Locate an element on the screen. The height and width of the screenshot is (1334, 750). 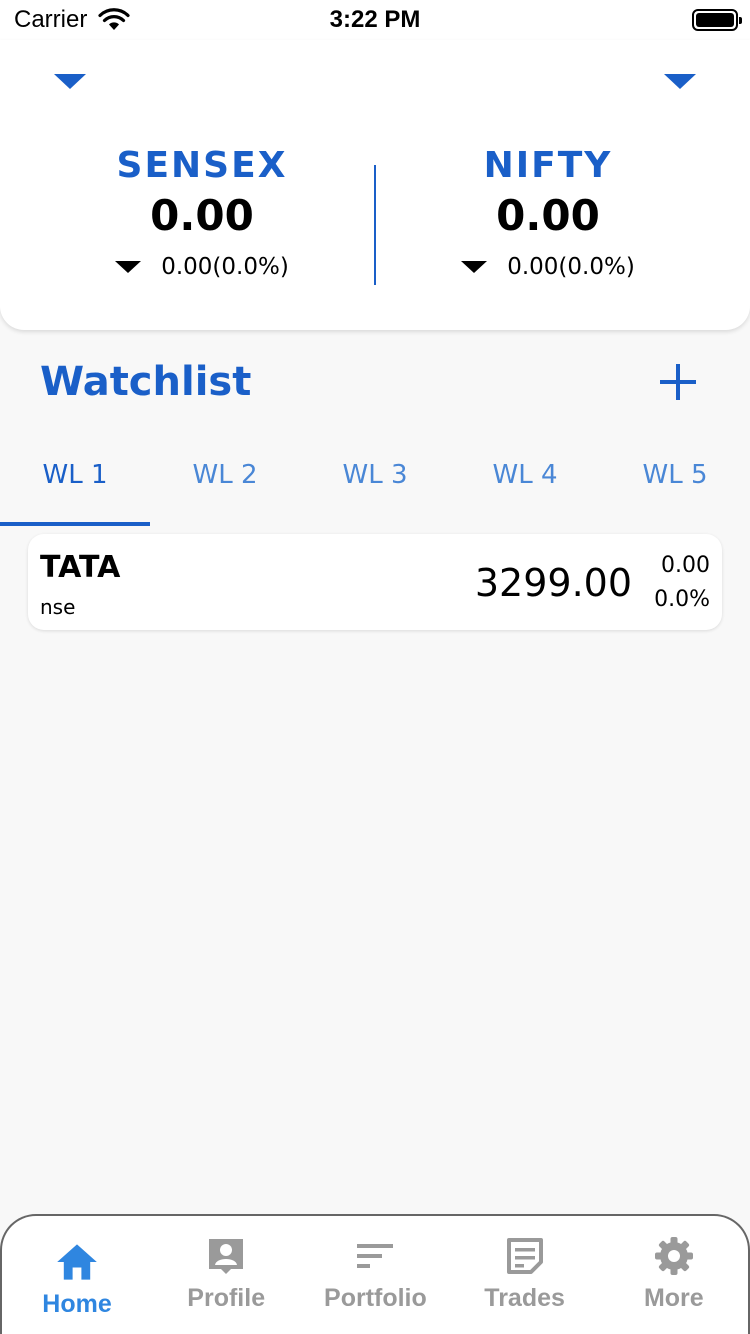
right-dropdown-caret-icon is located at coordinates (680, 81).